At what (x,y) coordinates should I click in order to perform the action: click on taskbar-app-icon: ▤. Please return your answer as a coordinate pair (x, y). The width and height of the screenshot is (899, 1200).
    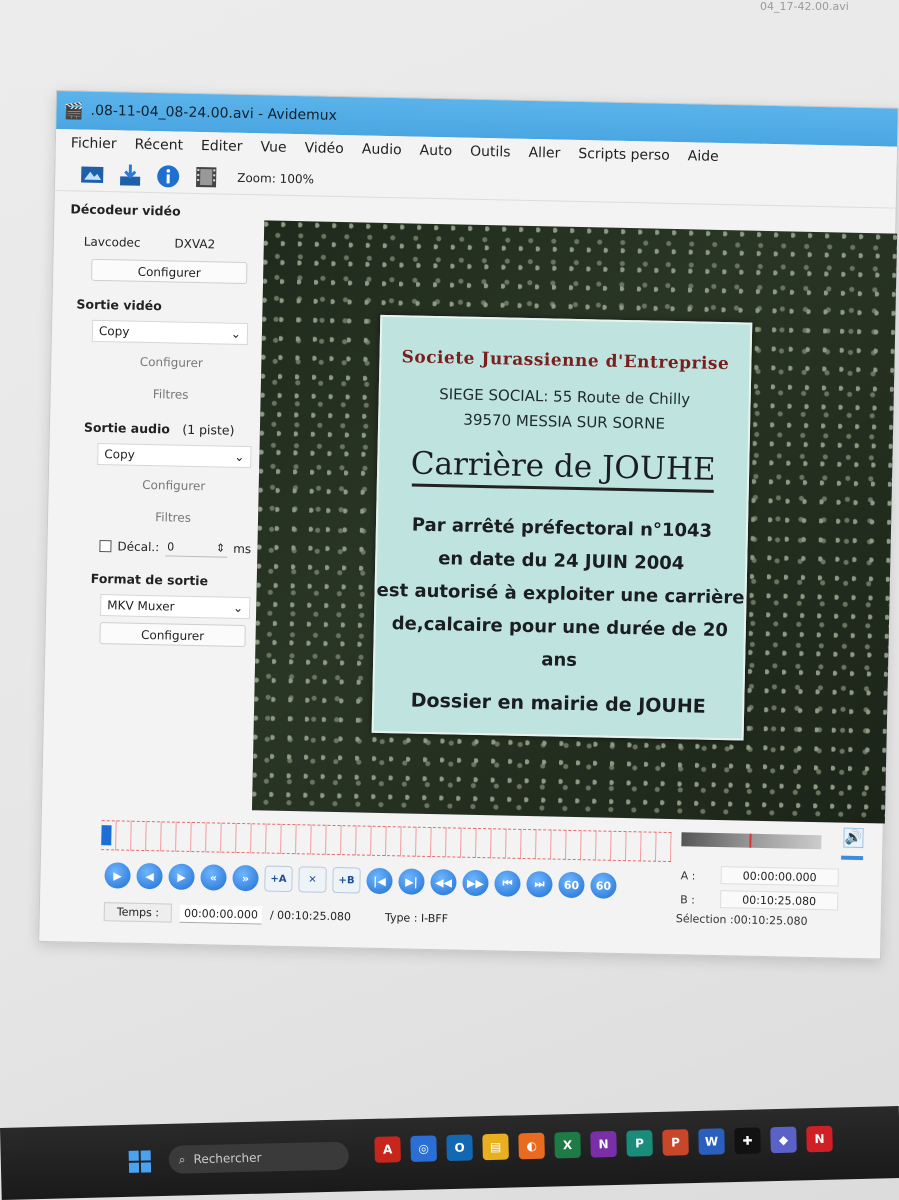
    Looking at the image, I should click on (495, 1147).